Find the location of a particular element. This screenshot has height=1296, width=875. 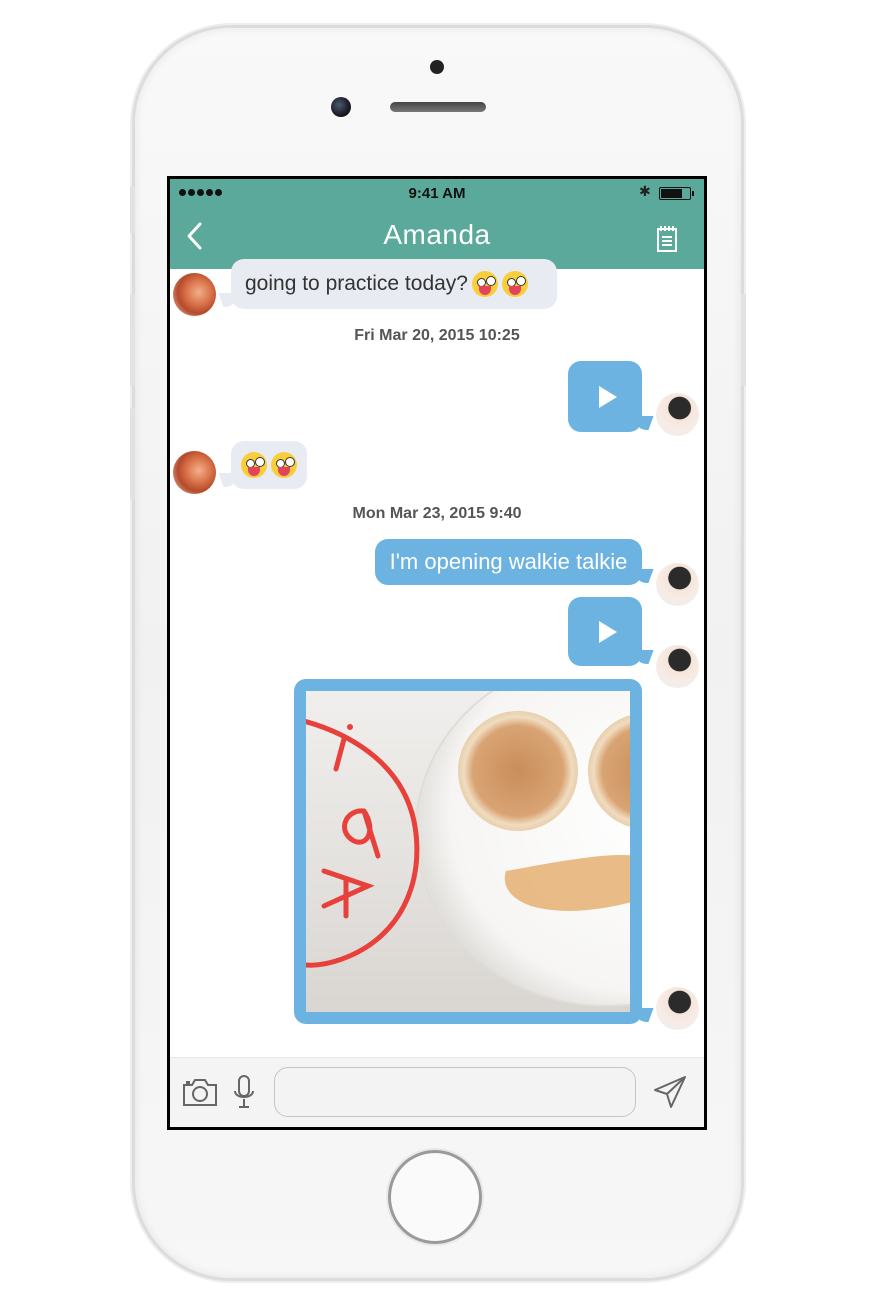

notes-button is located at coordinates (667, 238).